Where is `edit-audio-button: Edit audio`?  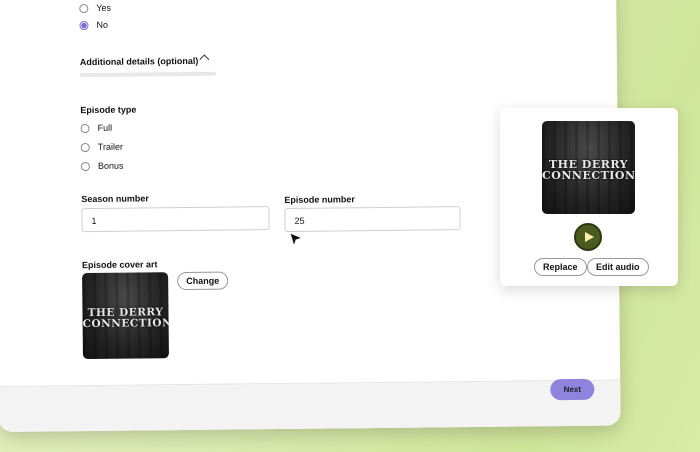 edit-audio-button: Edit audio is located at coordinates (618, 267).